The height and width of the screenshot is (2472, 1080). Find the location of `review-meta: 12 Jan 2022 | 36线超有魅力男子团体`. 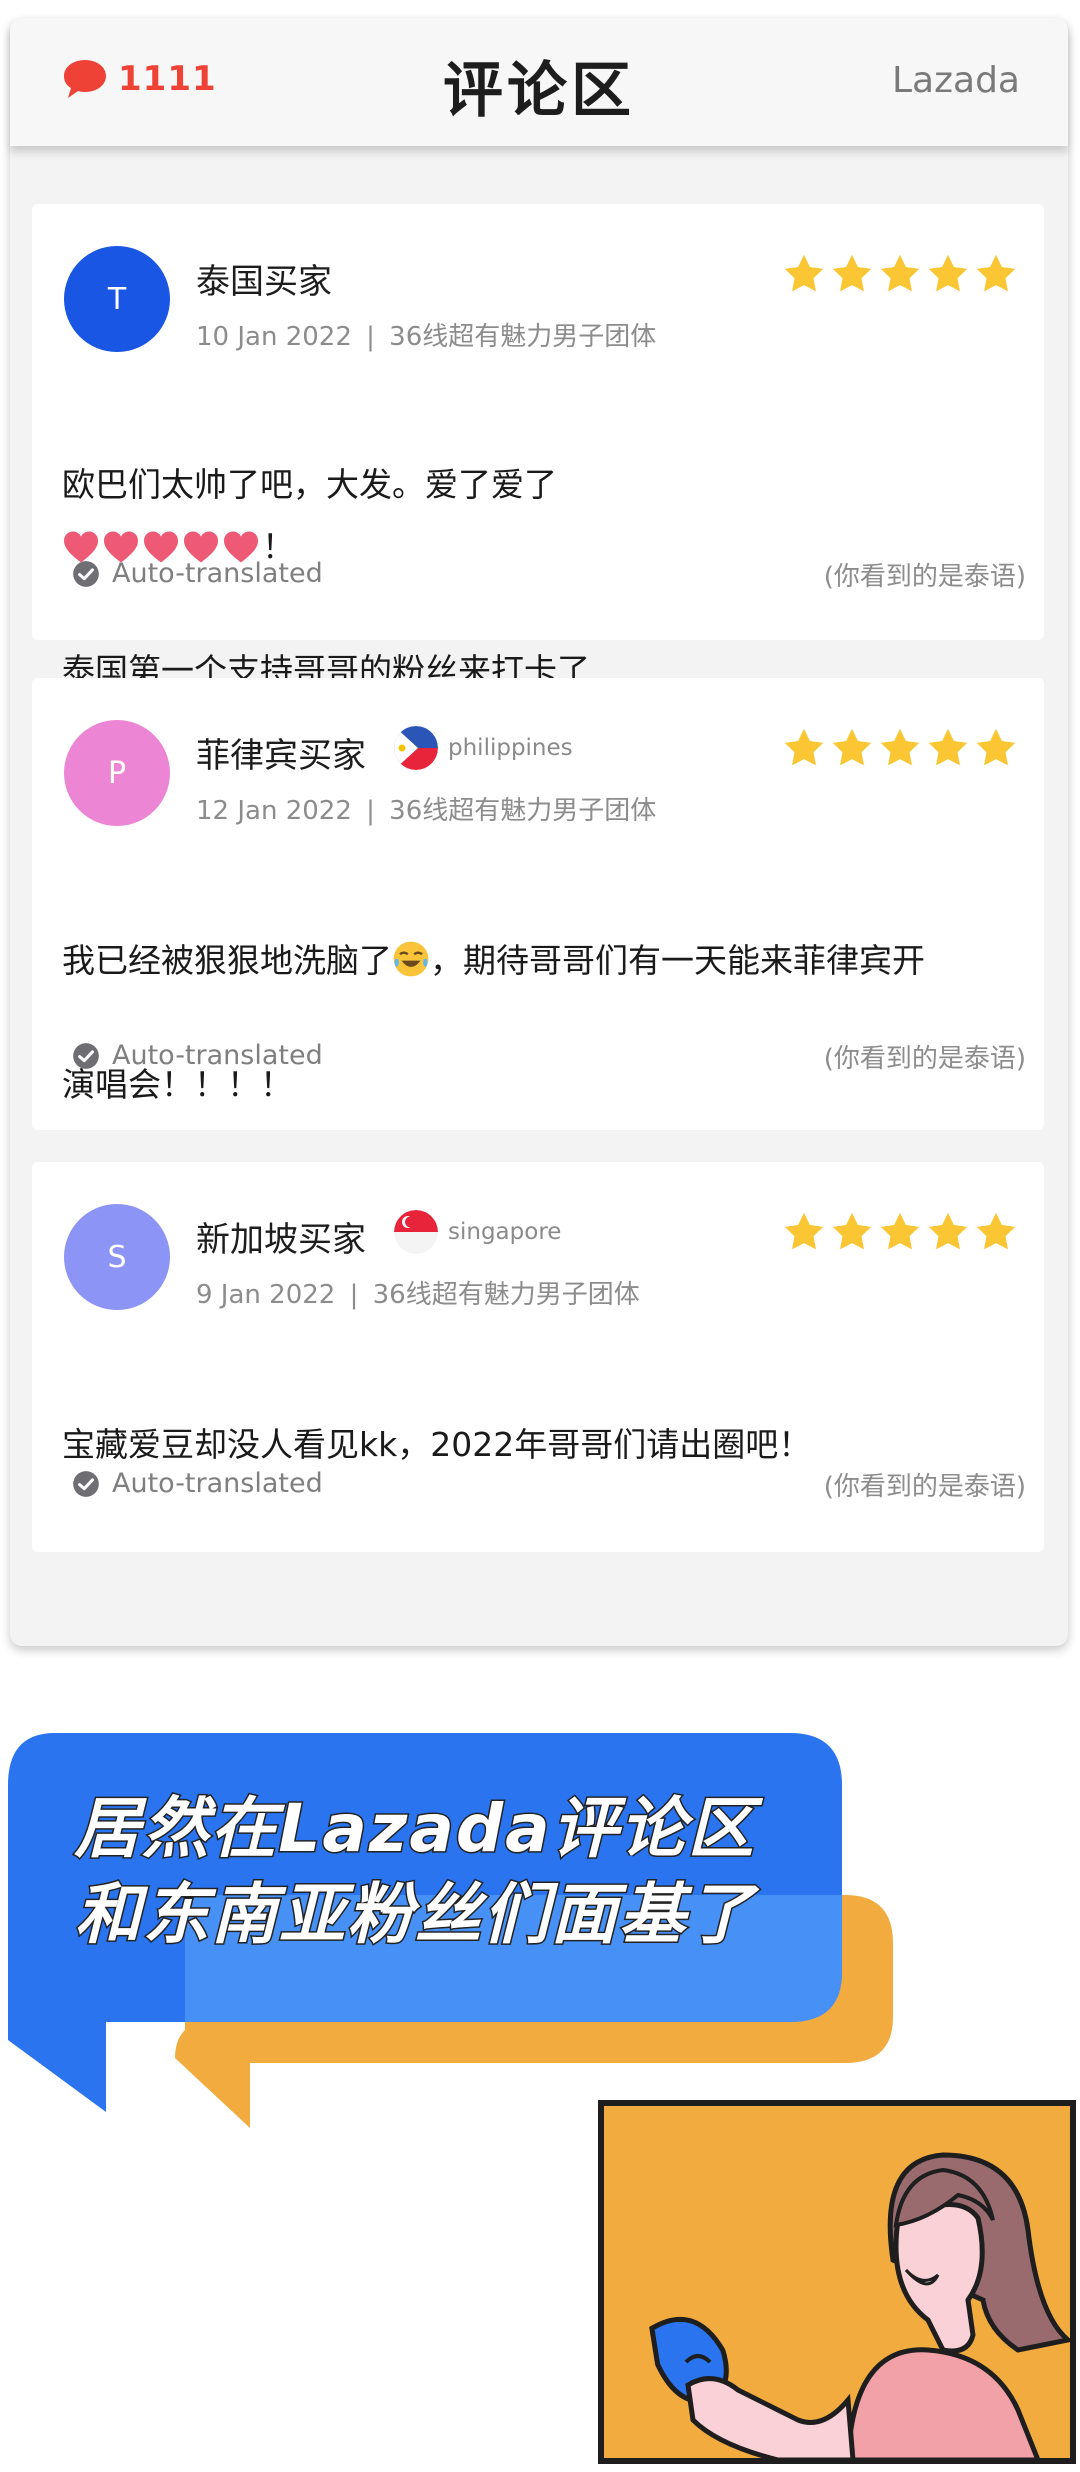

review-meta: 12 Jan 2022 | 36线超有魅力男子团体 is located at coordinates (426, 811).